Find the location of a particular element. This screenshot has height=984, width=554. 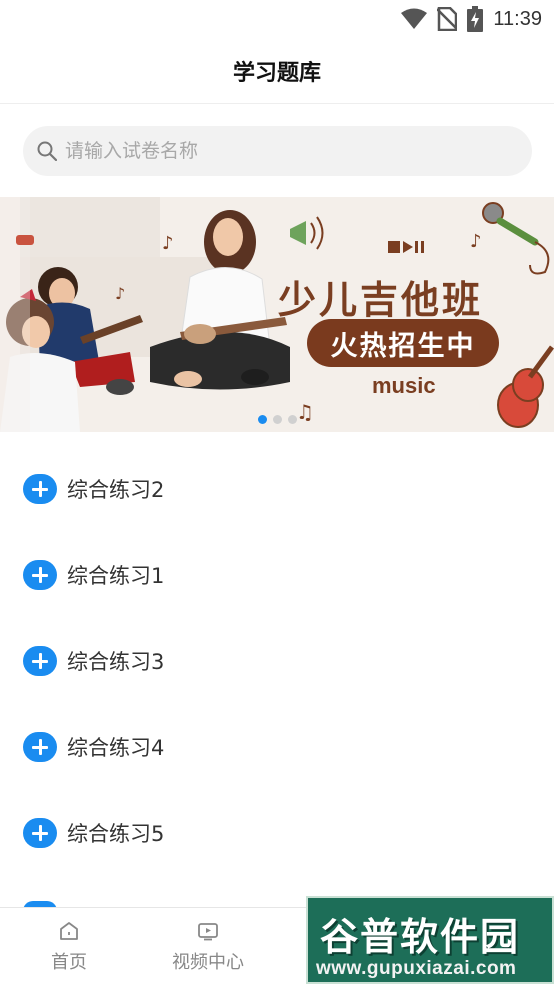

nav-video-label: 视频中心 is located at coordinates (208, 962).